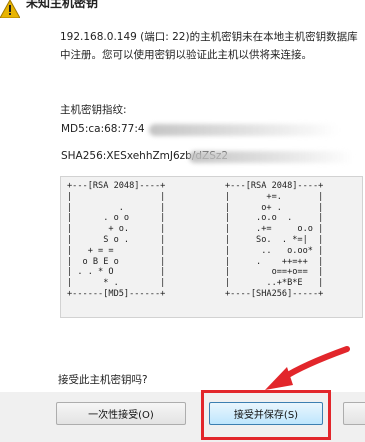 The height and width of the screenshot is (442, 365). What do you see at coordinates (62, 5) in the screenshot?
I see `dialog-title: 未知主机密钥` at bounding box center [62, 5].